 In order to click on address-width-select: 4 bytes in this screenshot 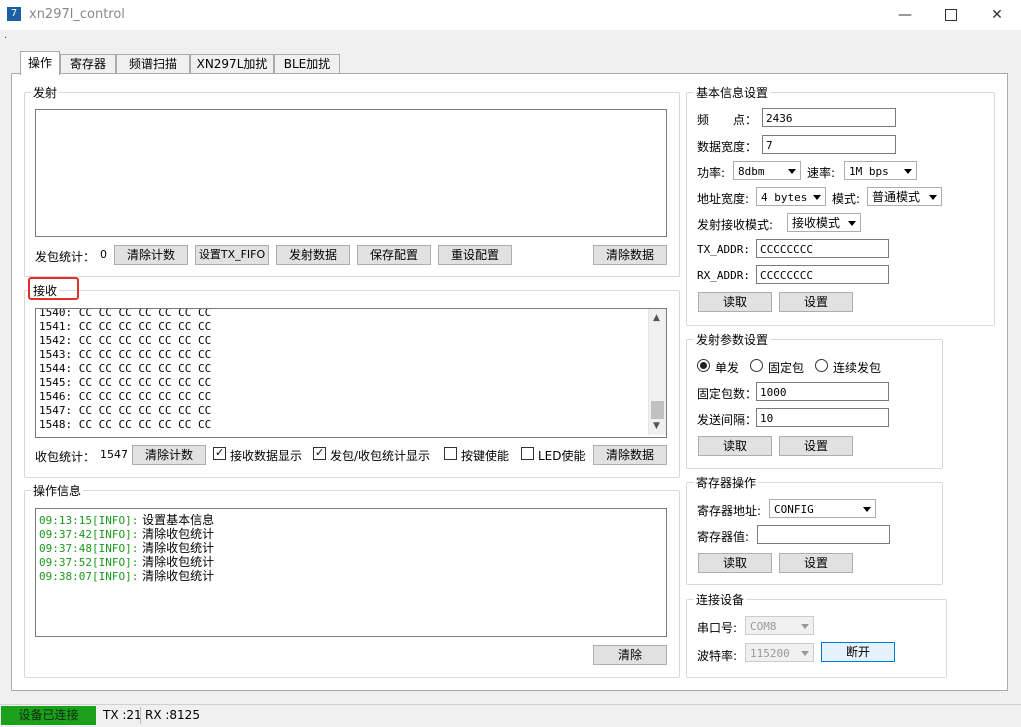, I will do `click(791, 196)`.